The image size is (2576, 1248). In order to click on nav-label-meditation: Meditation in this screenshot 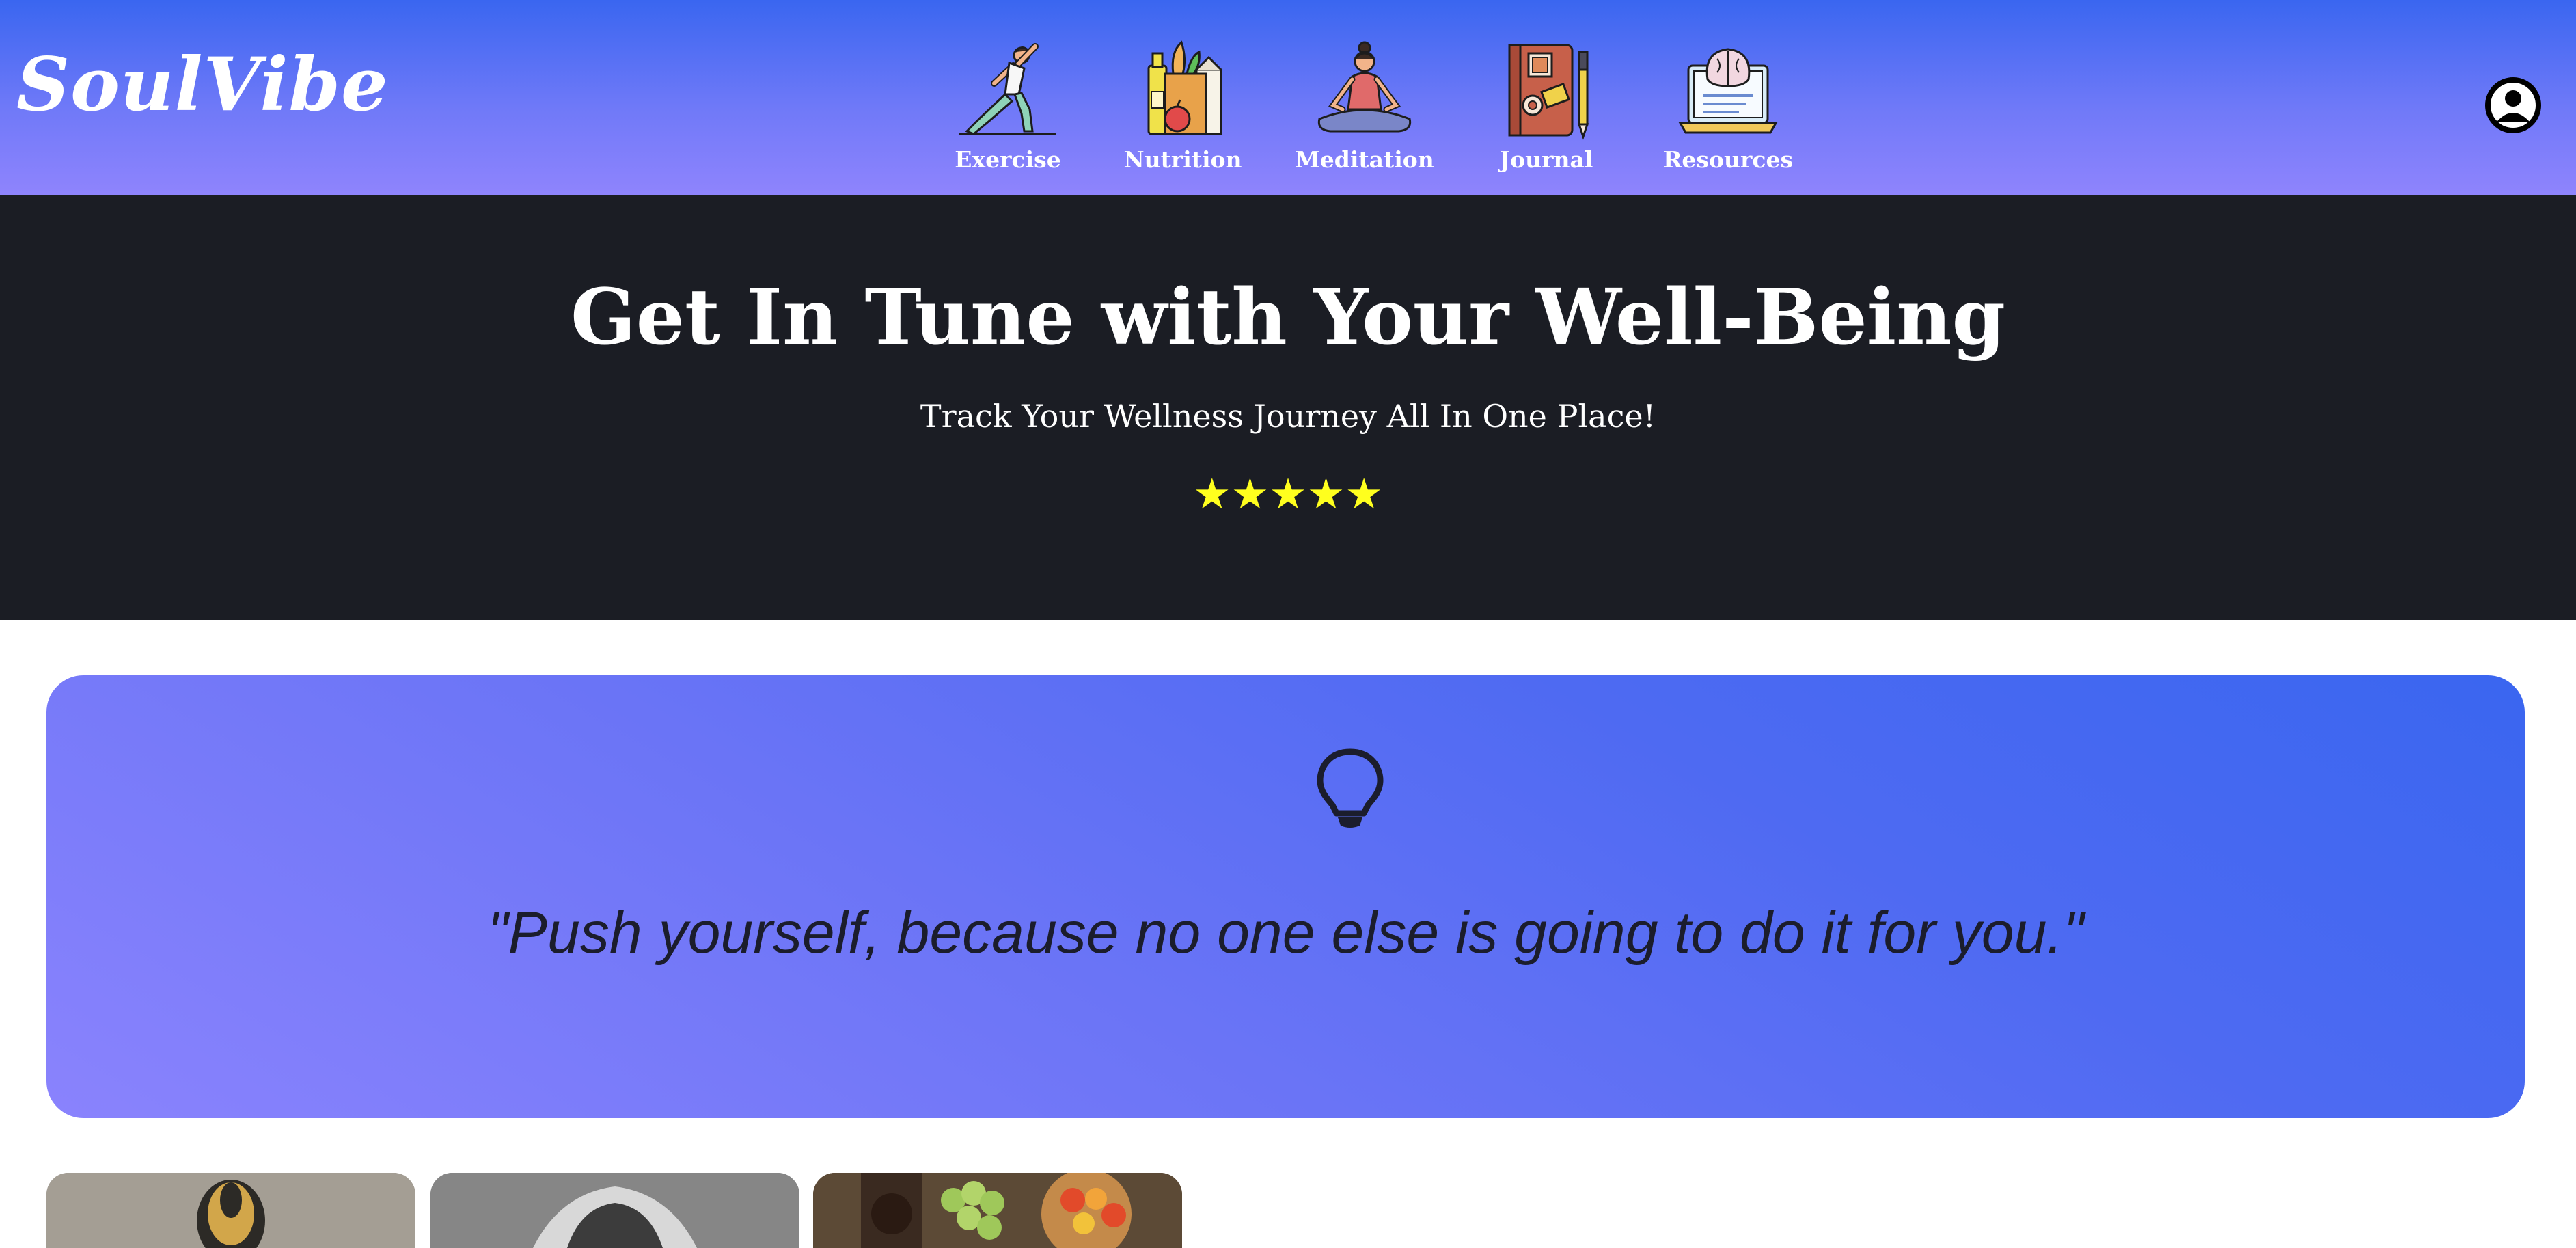, I will do `click(1364, 159)`.